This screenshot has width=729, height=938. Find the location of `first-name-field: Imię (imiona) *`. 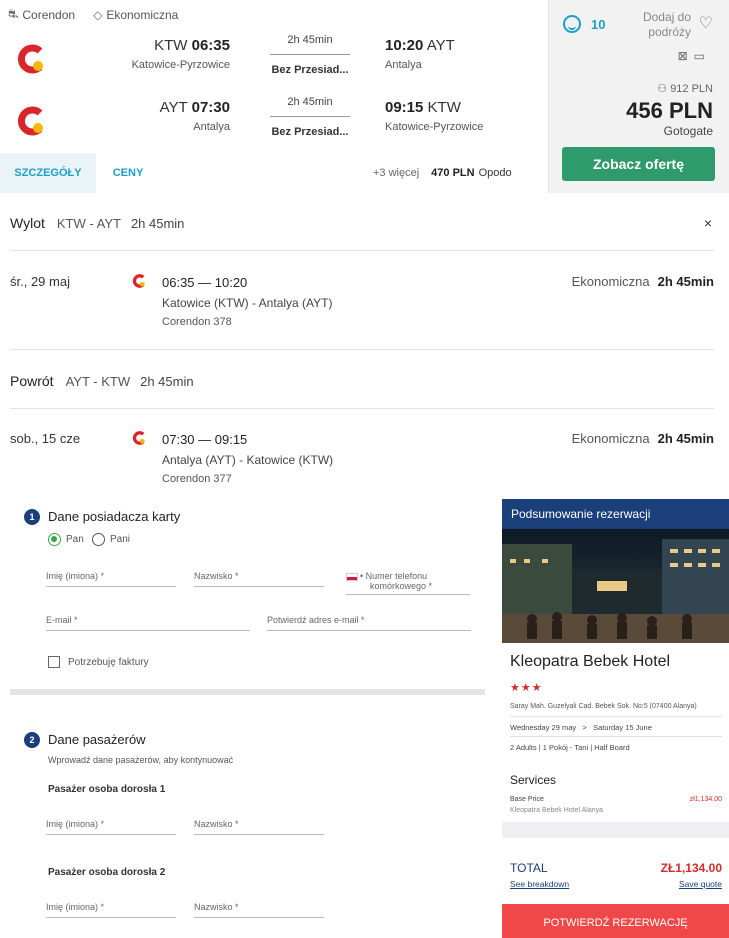

first-name-field: Imię (imiona) * is located at coordinates (111, 579).